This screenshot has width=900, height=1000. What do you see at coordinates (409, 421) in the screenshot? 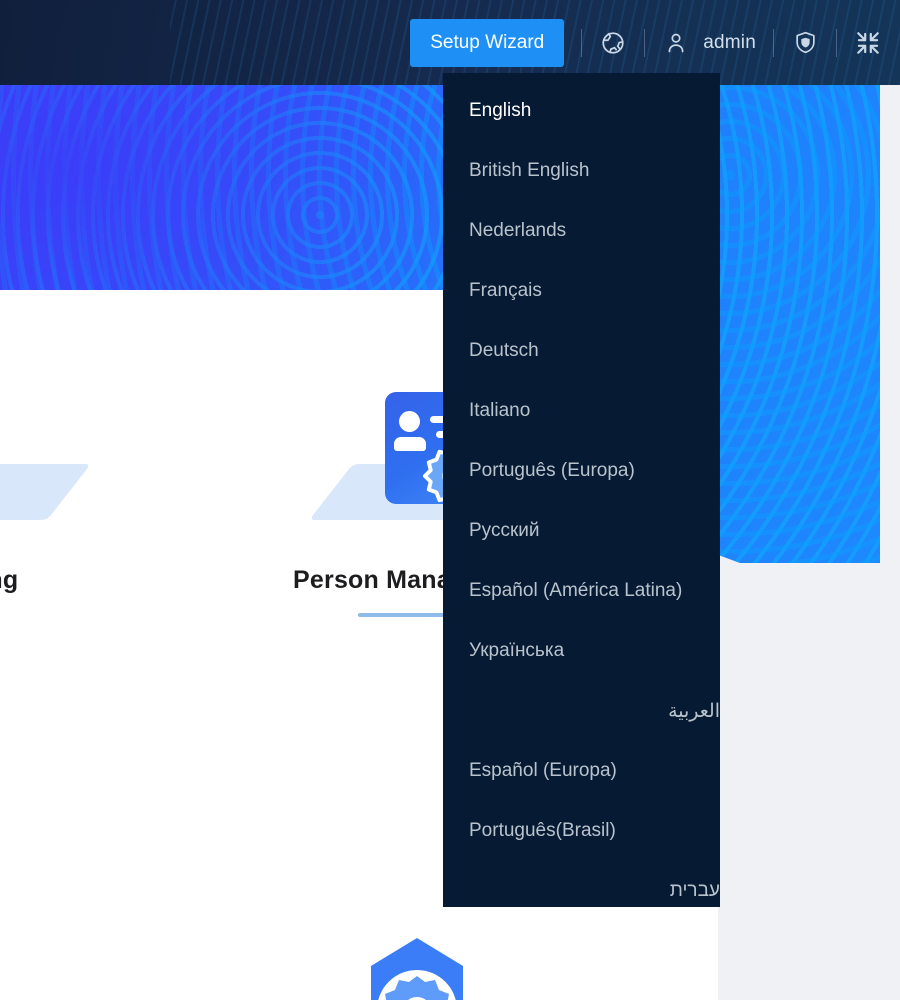
I see `id-card-avatar-head` at bounding box center [409, 421].